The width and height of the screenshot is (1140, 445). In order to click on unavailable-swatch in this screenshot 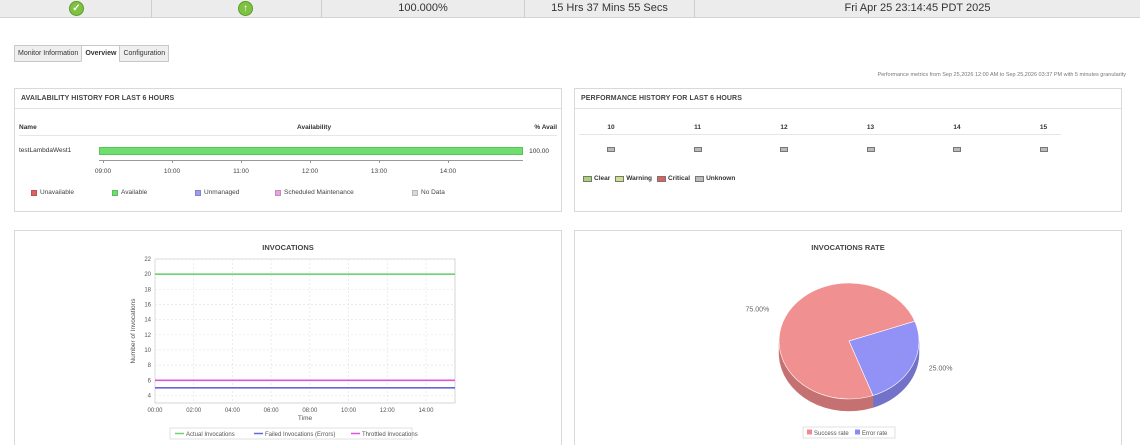, I will do `click(34, 192)`.